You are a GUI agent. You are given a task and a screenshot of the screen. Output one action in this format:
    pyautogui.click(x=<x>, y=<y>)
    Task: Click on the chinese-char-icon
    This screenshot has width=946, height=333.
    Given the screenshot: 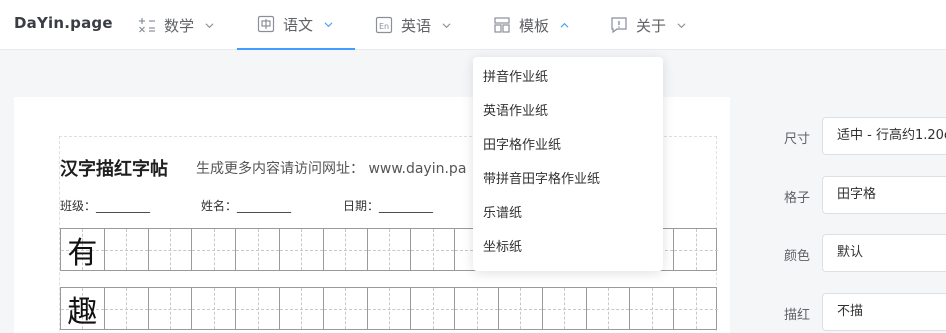 What is the action you would take?
    pyautogui.click(x=266, y=24)
    